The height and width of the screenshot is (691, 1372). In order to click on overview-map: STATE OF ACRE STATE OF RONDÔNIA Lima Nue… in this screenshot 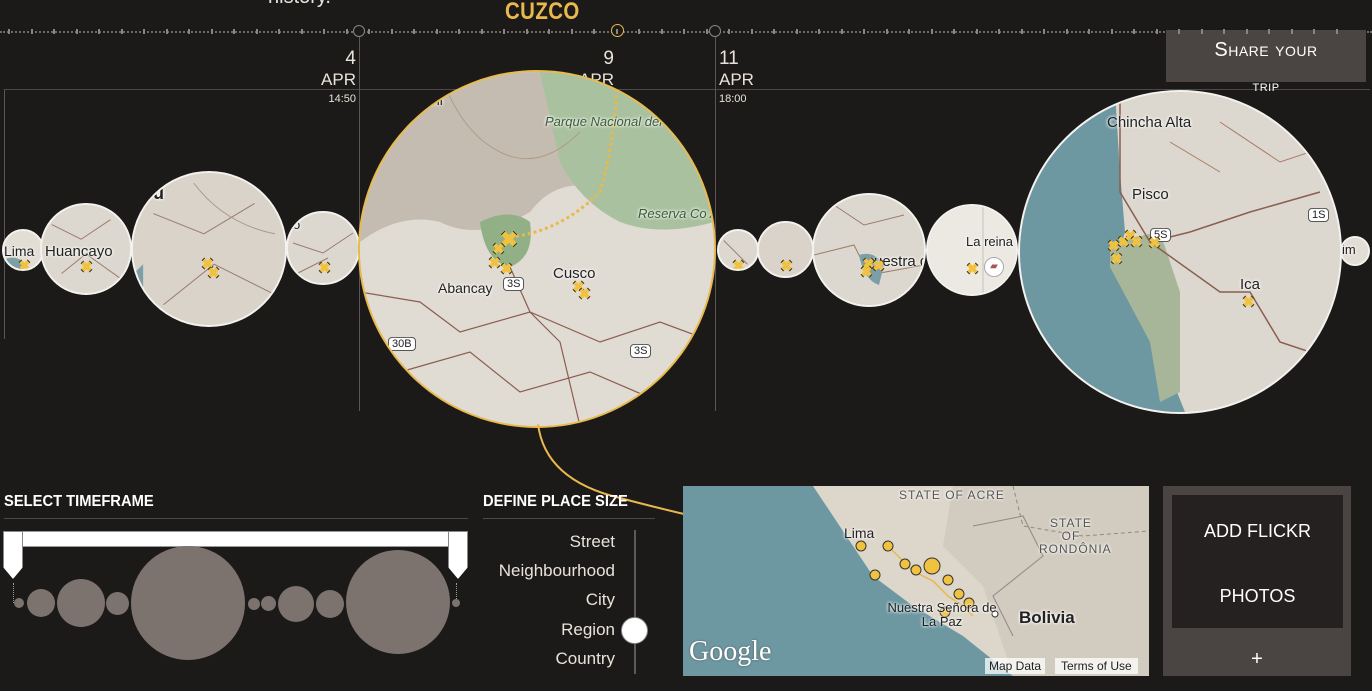, I will do `click(916, 581)`.